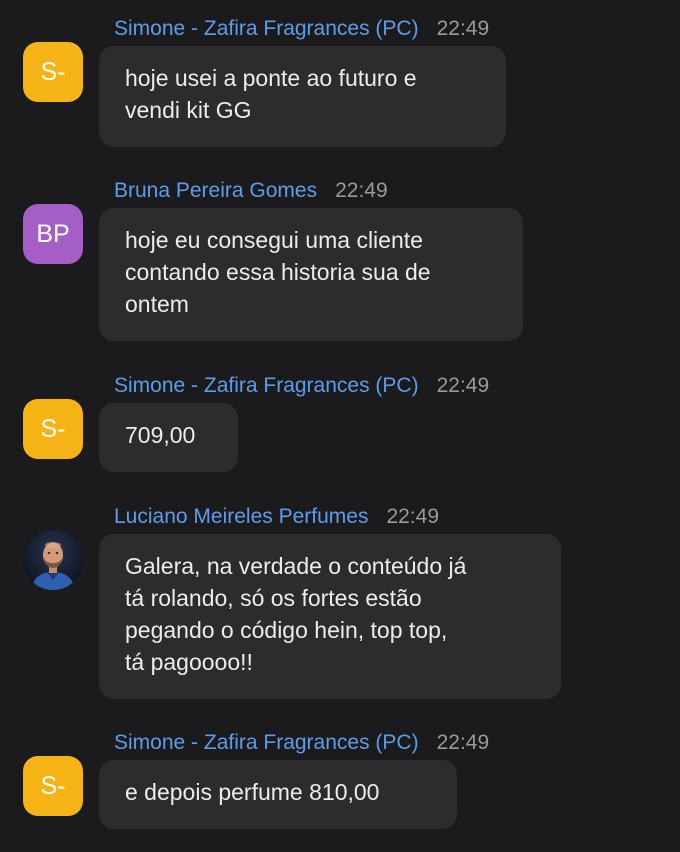 This screenshot has width=680, height=852. I want to click on message-bubble: 709,00, so click(168, 437).